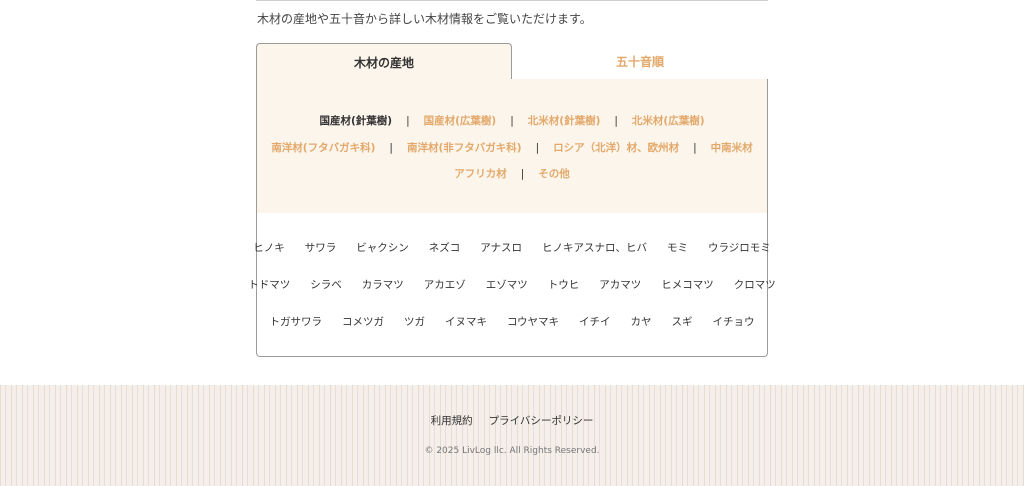 The image size is (1024, 486). Describe the element at coordinates (452, 420) in the screenshot. I see `terms-link: 利用規約` at that location.